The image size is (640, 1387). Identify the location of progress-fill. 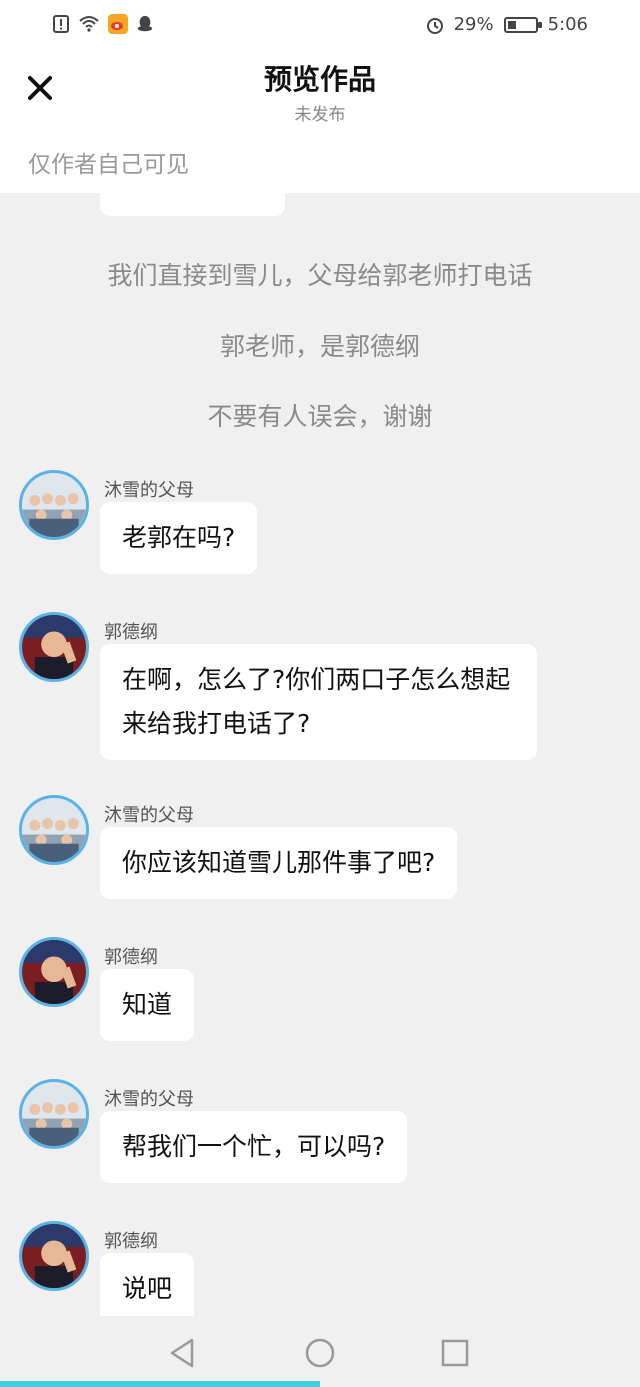
(160, 1384).